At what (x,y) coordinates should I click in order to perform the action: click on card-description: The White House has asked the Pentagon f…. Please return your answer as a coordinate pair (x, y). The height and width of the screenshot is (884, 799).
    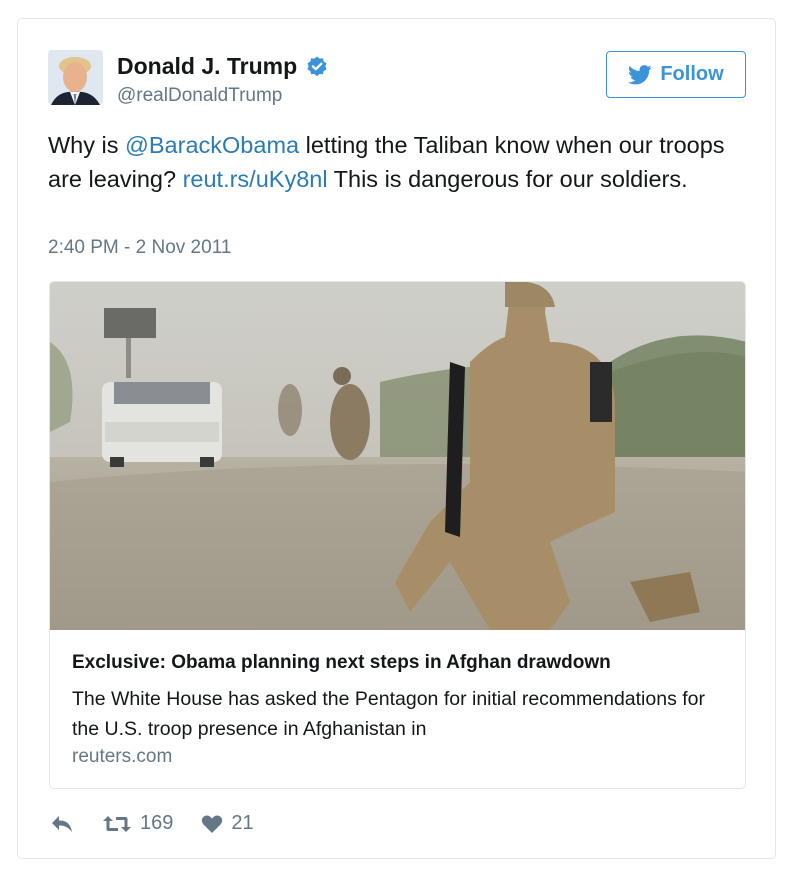
    Looking at the image, I should click on (389, 714).